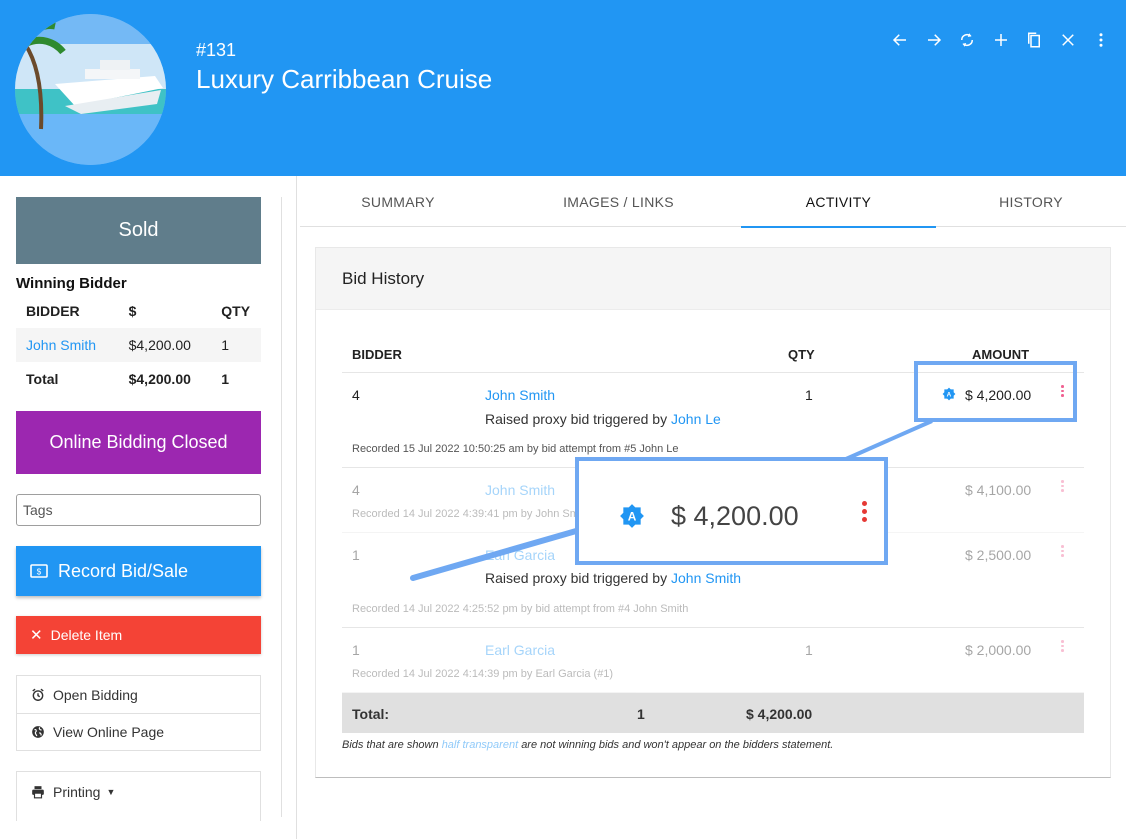  I want to click on auto-bid-badge-icon: A, so click(632, 518).